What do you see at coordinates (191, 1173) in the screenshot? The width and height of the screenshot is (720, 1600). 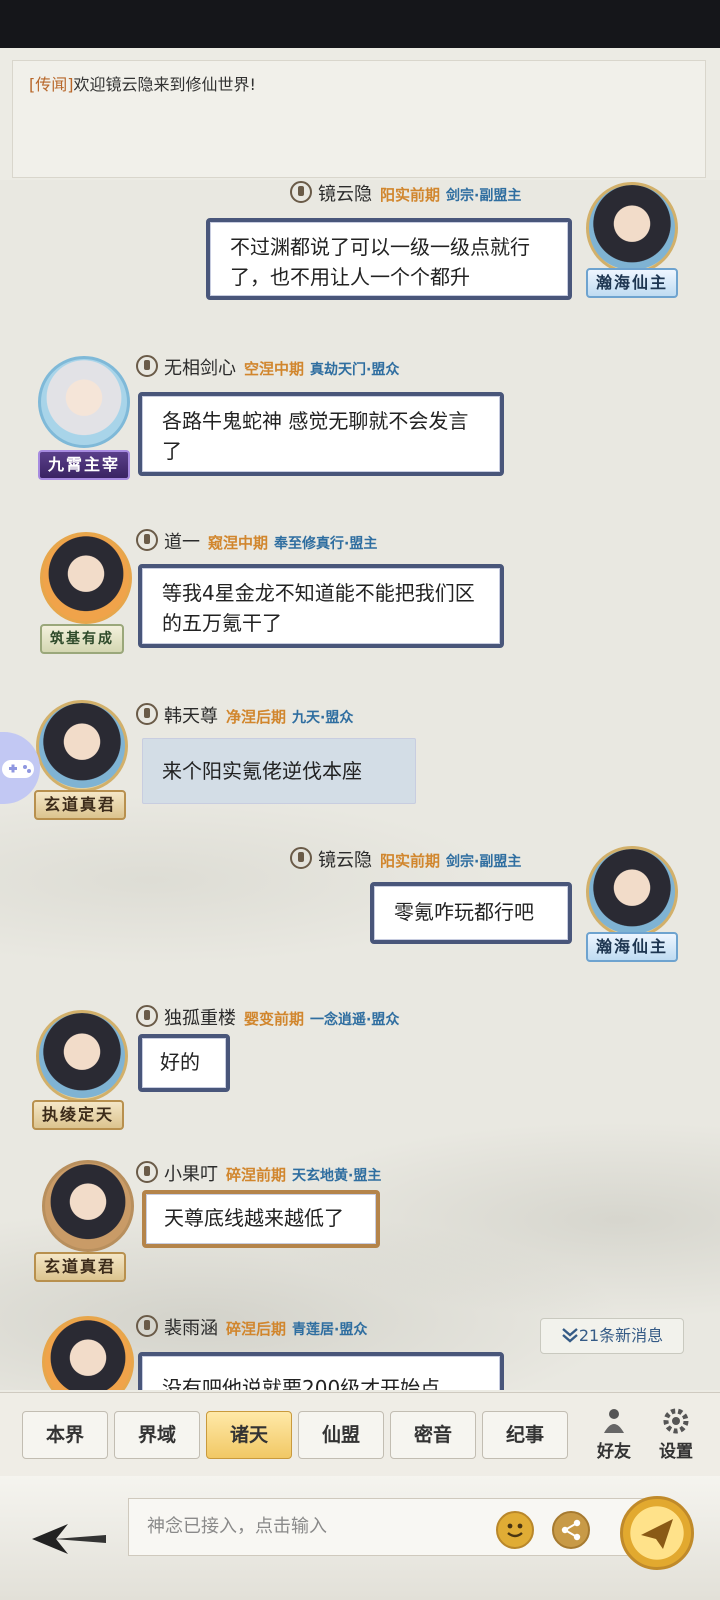 I see `sender-name: 小果叮` at bounding box center [191, 1173].